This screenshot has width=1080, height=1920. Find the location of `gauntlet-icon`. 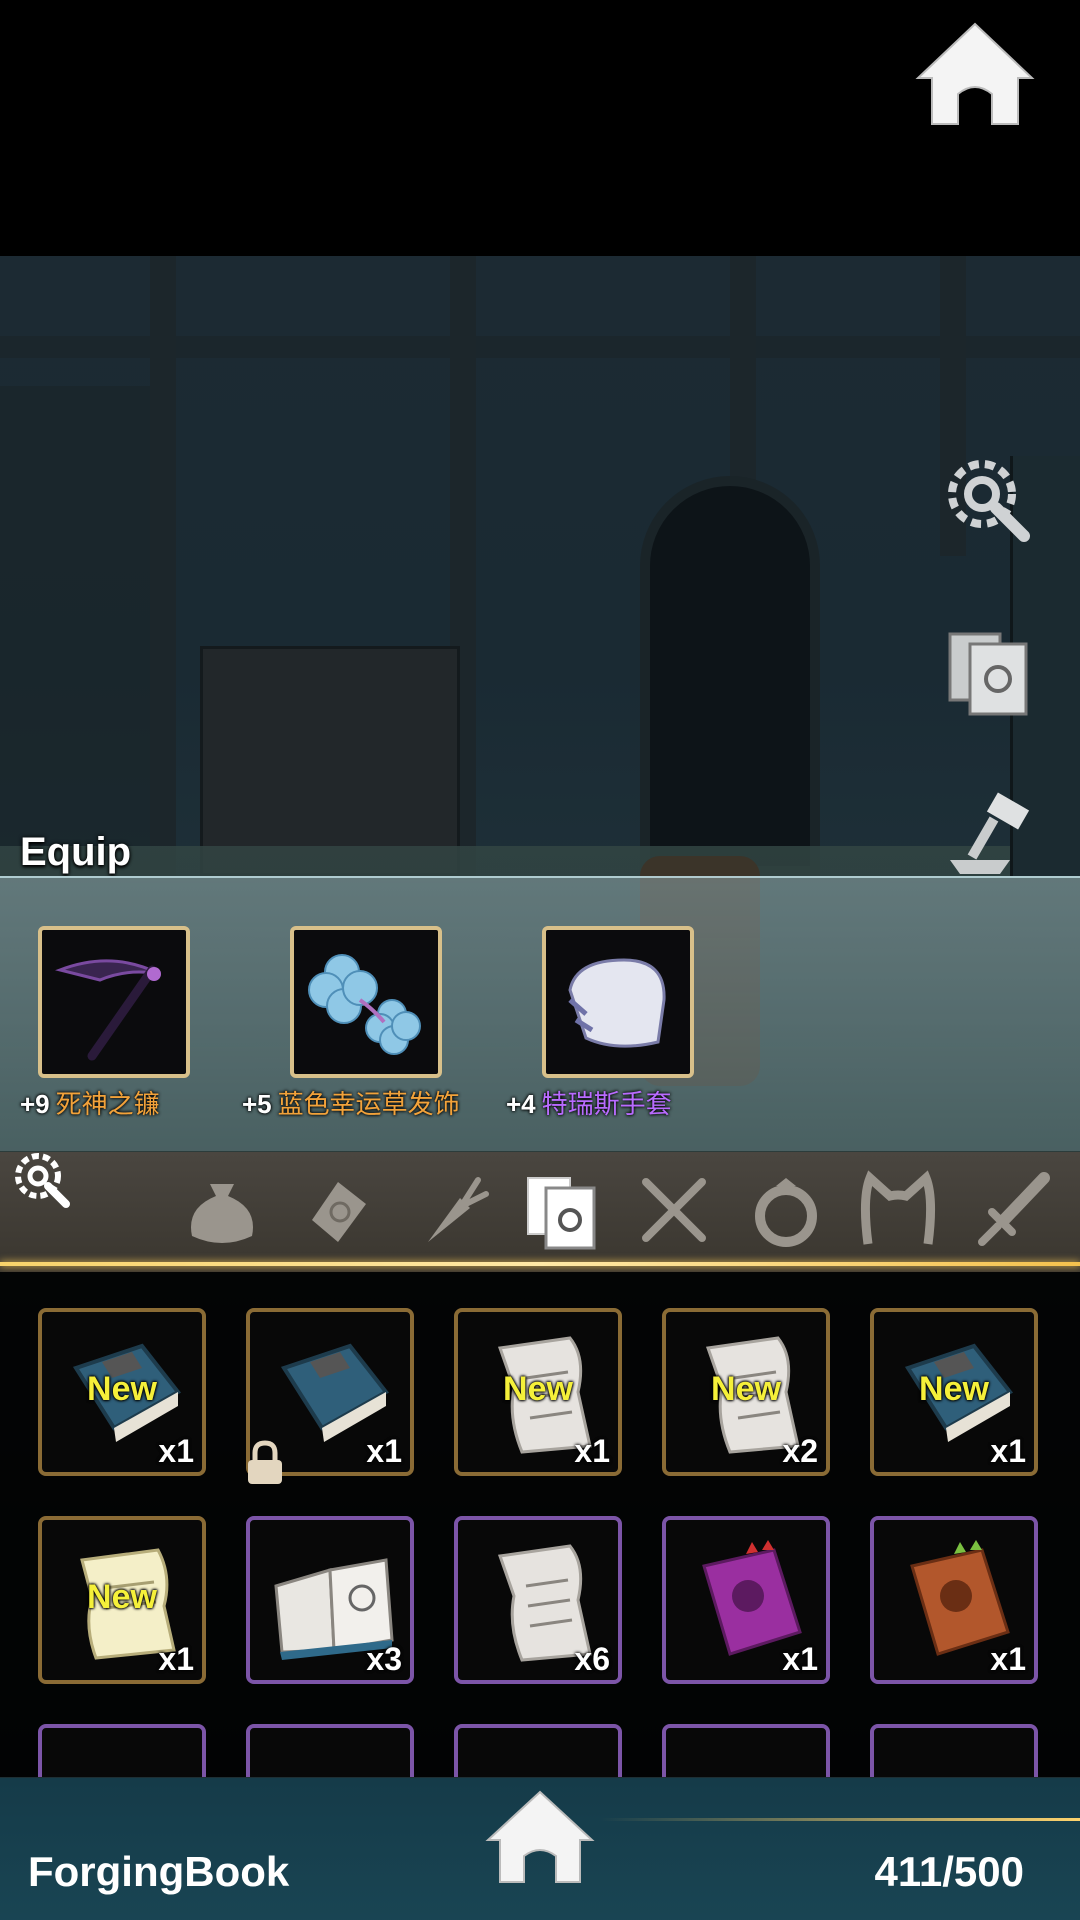

gauntlet-icon is located at coordinates (617, 1003).